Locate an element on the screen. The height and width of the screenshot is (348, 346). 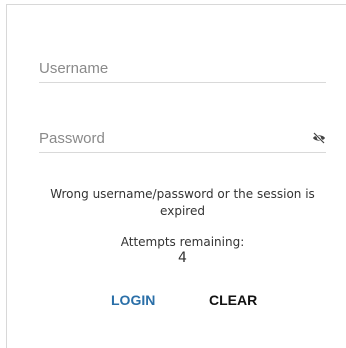
attempts-label: Attempts remaining: is located at coordinates (182, 242).